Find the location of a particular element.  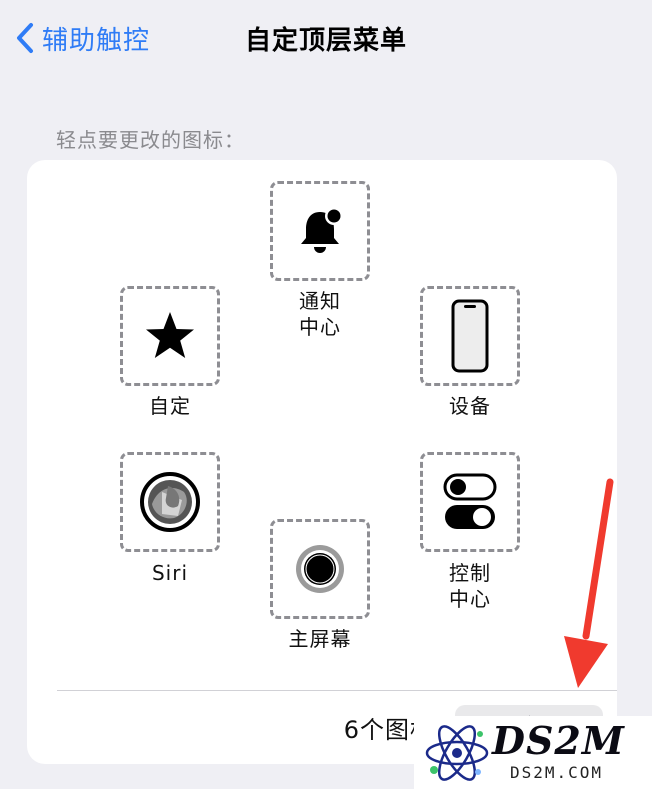

siri-icon is located at coordinates (170, 502).